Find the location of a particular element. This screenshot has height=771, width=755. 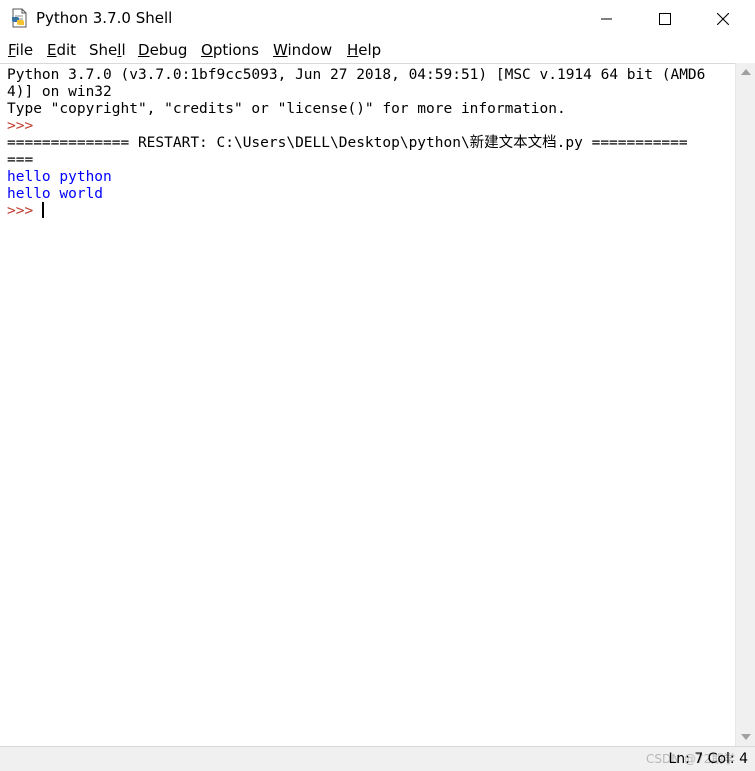

shell-output-line: hello world is located at coordinates (55, 194).